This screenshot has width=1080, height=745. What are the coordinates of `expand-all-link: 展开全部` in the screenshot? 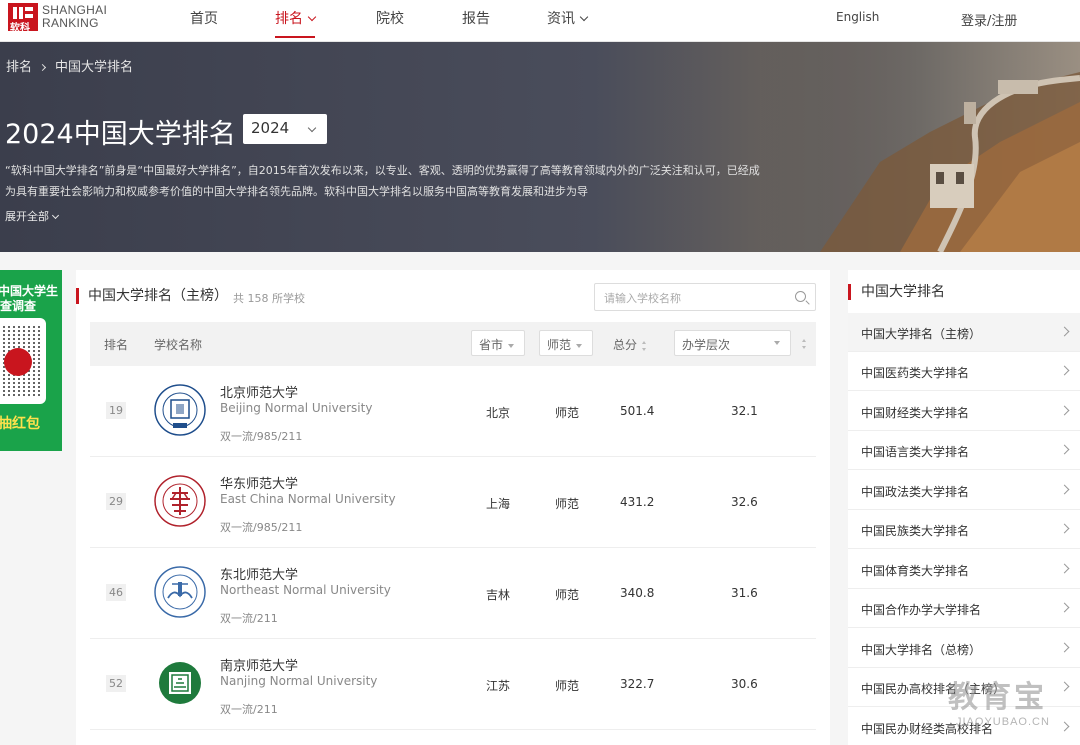 It's located at (32, 216).